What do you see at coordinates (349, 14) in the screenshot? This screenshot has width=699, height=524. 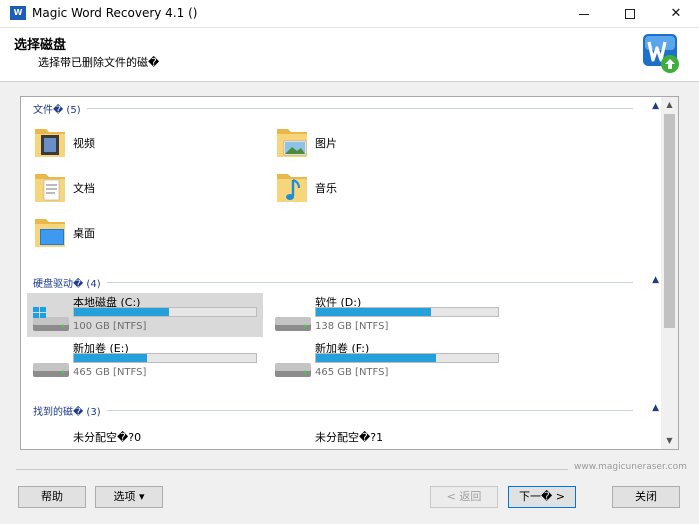 I see `title-bar: W Magic Word Recovery 4.1 () ✕` at bounding box center [349, 14].